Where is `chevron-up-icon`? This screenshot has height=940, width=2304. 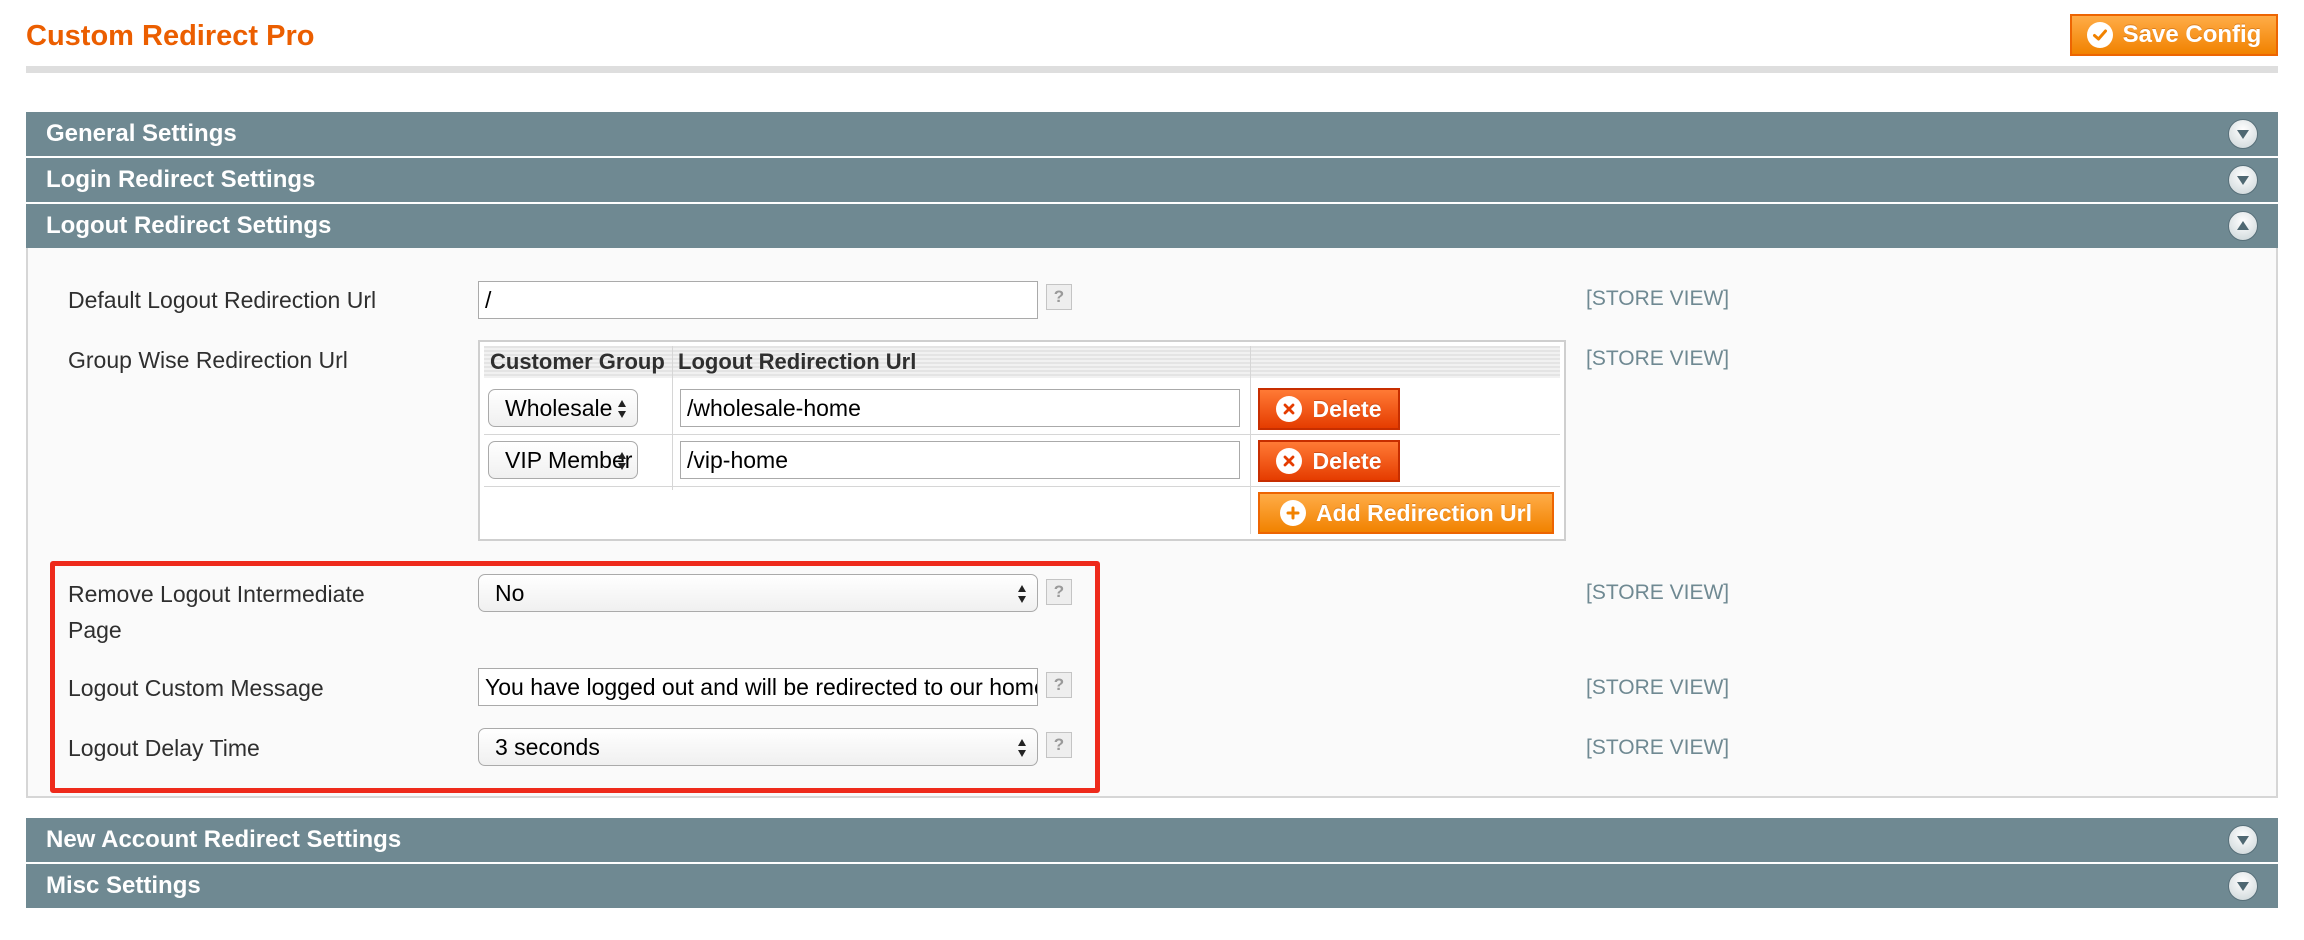 chevron-up-icon is located at coordinates (2243, 226).